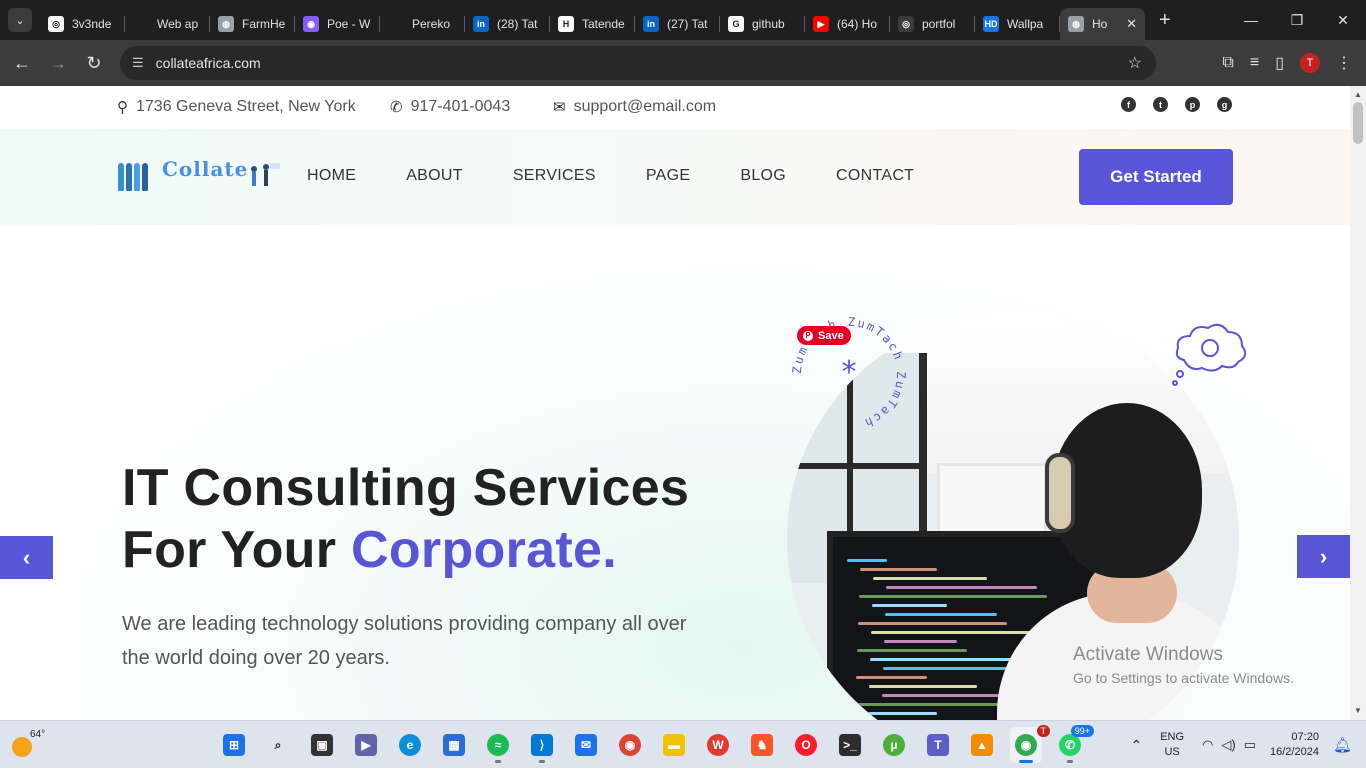 This screenshot has height=769, width=1366. I want to click on nav-blog: BLOG, so click(763, 176).